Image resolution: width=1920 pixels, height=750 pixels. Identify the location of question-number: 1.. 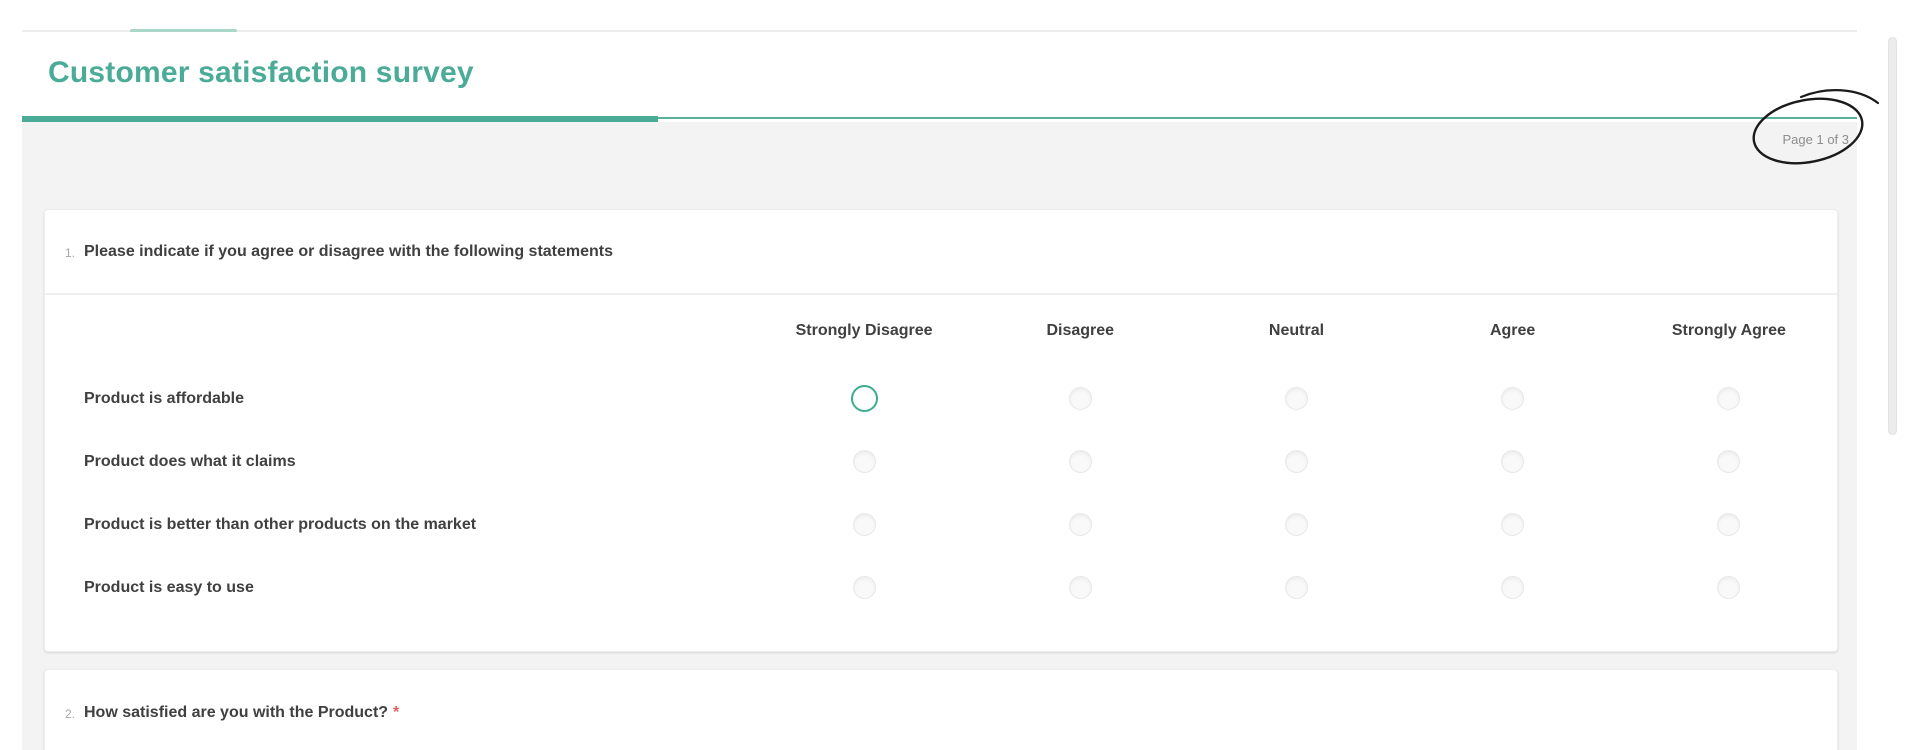
(70, 252).